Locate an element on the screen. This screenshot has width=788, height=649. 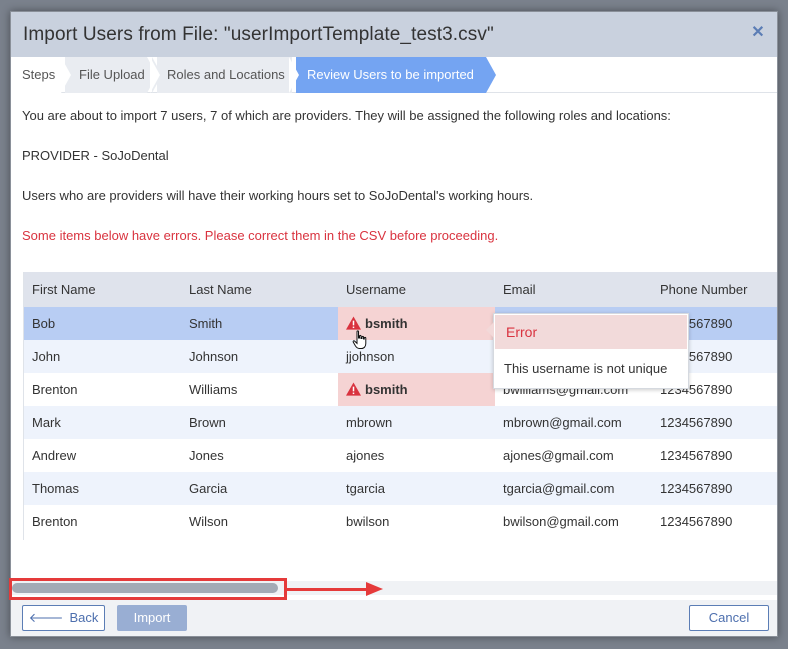
step-label: Roles and Locations is located at coordinates (226, 74).